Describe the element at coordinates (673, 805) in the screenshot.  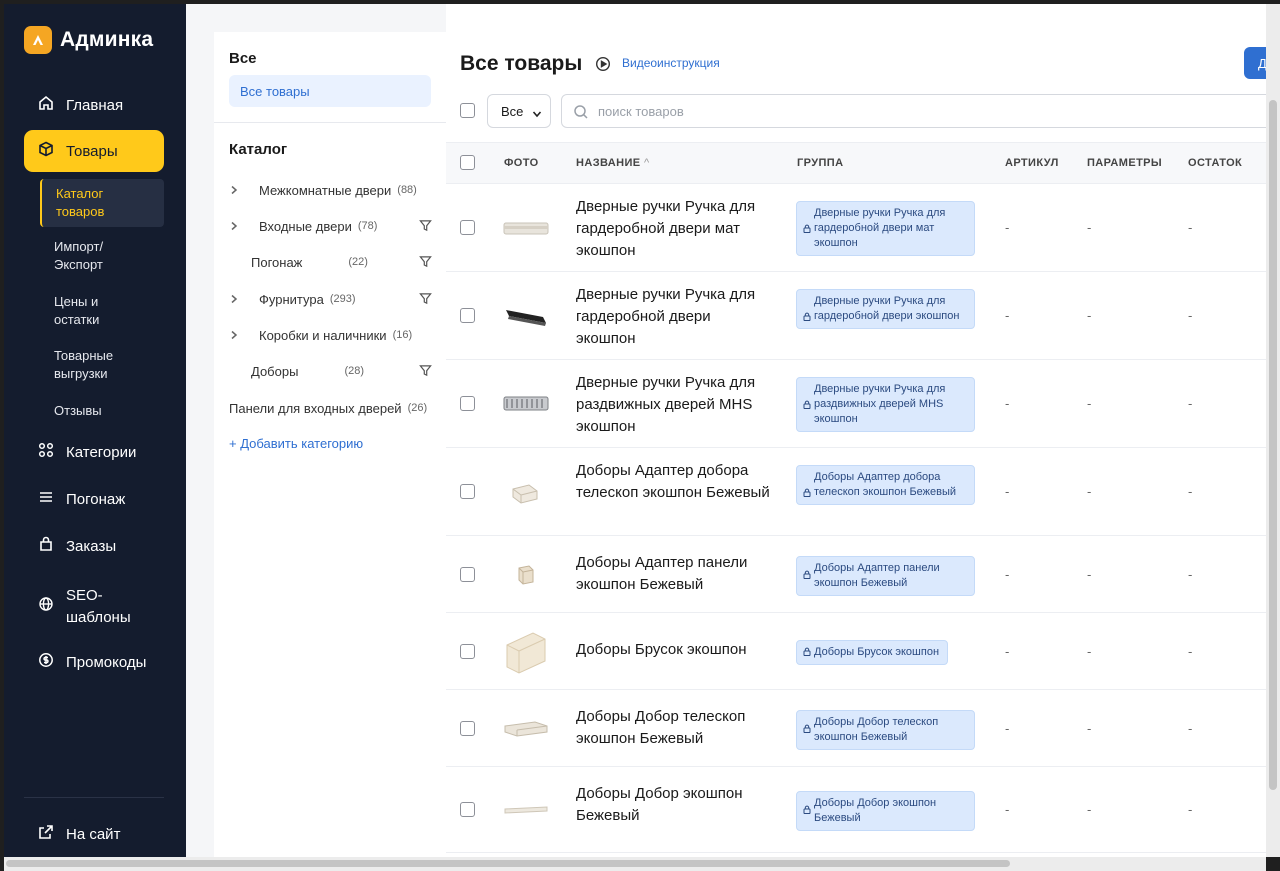
I see `product-name: Доборы Добор экошпон Бежевый` at that location.